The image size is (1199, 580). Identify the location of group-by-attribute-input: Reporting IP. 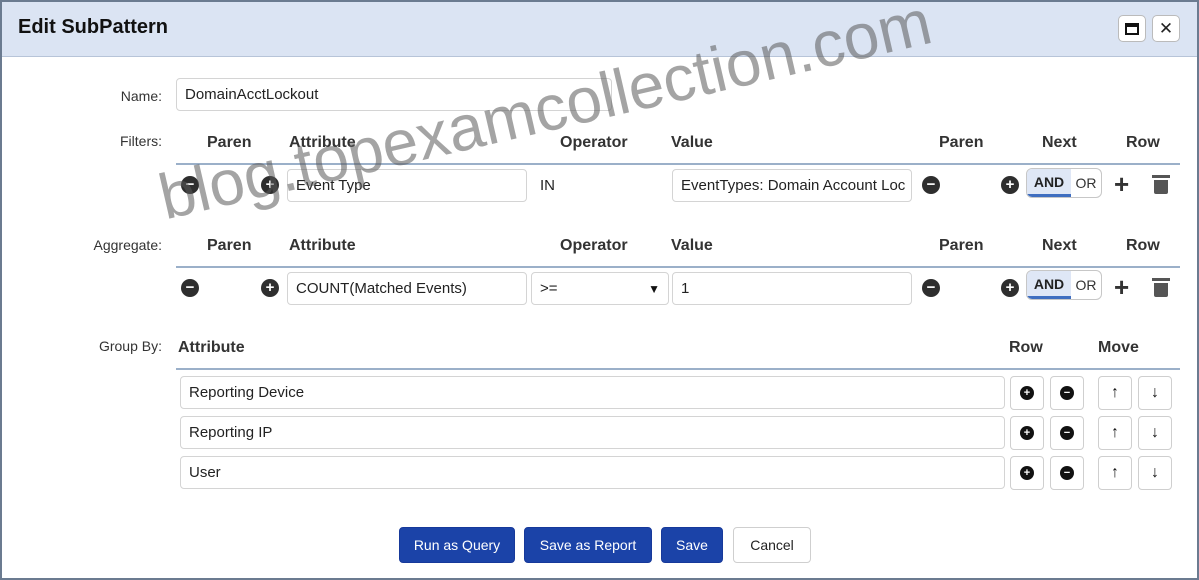
(592, 432).